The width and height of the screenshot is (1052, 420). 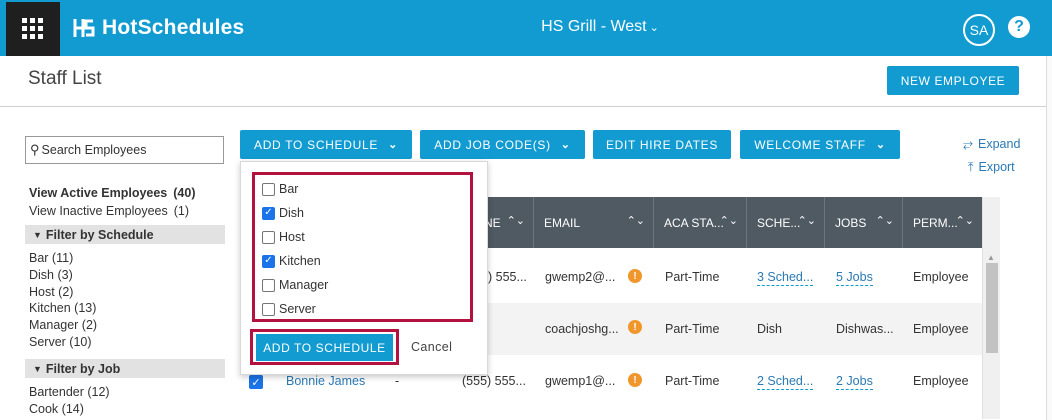 I want to click on expand-link: ⥂ Expand, so click(x=991, y=144).